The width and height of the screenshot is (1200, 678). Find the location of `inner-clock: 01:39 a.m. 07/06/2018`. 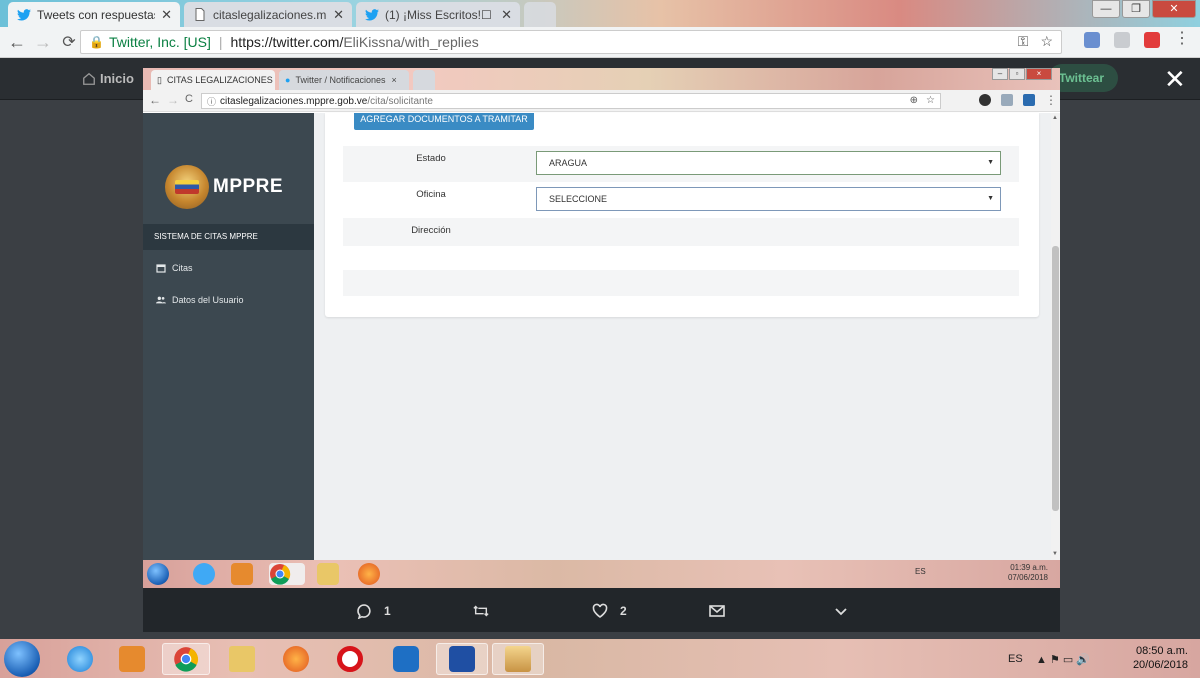

inner-clock: 01:39 a.m. 07/06/2018 is located at coordinates (1028, 573).